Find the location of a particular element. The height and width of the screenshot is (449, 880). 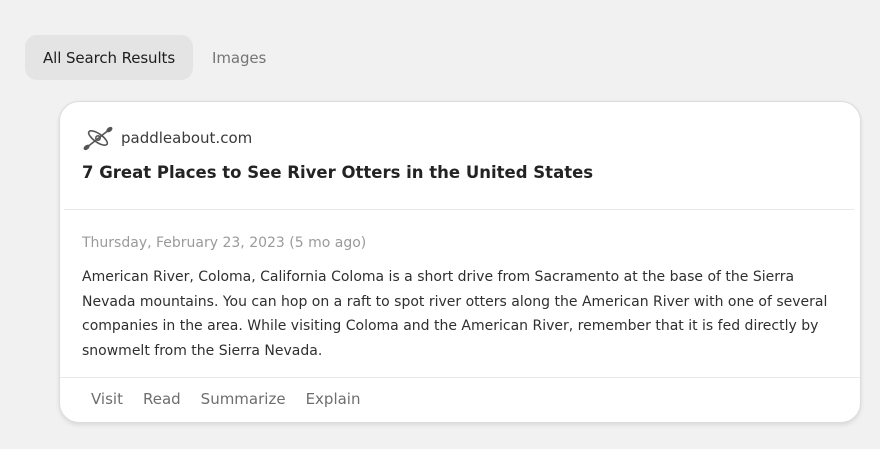

visit-button: Visit is located at coordinates (107, 399).